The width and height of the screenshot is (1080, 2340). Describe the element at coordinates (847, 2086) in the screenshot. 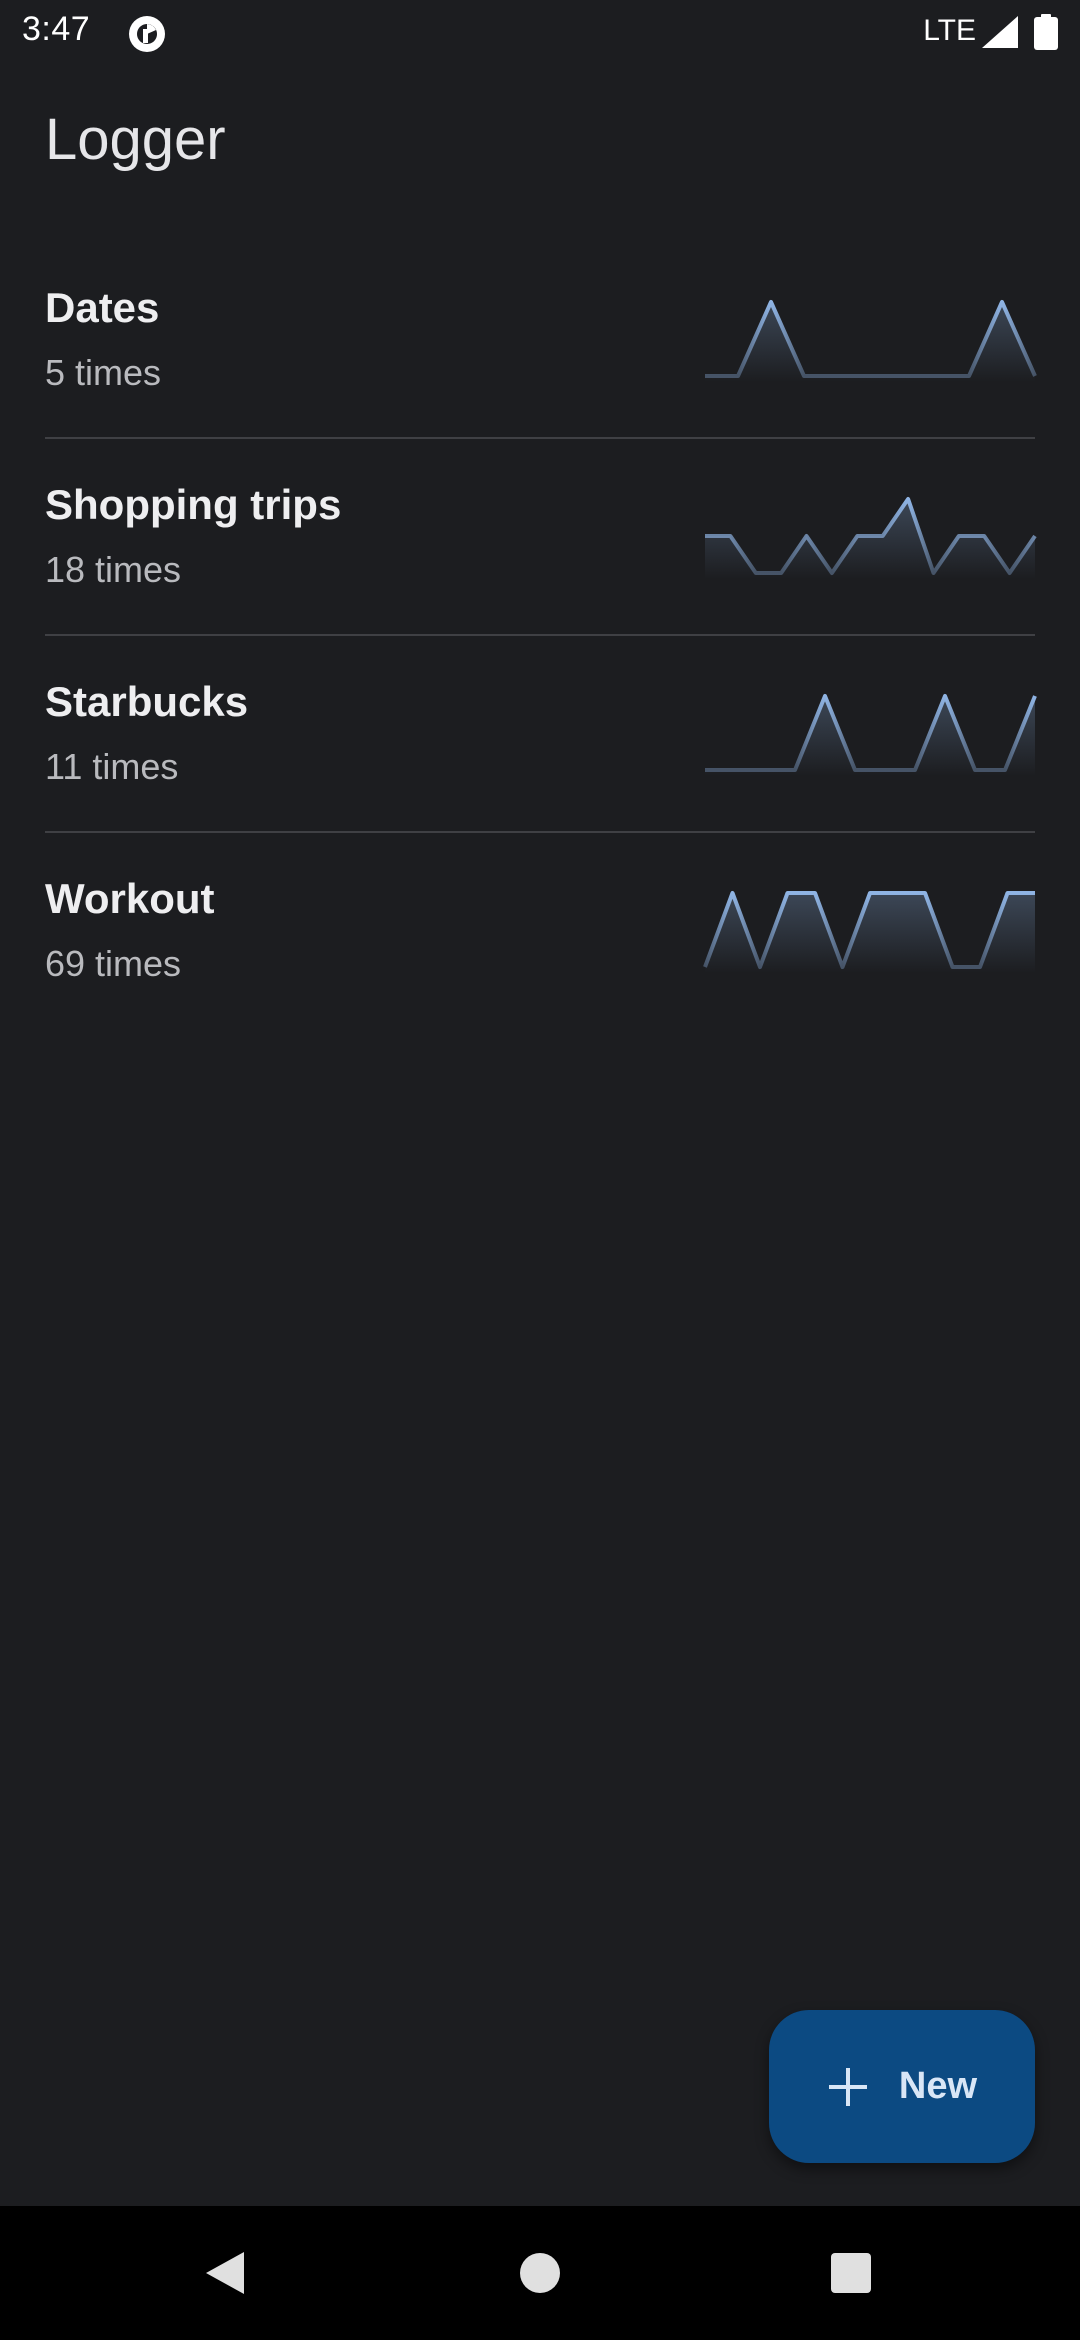

I see `plus-icon` at that location.